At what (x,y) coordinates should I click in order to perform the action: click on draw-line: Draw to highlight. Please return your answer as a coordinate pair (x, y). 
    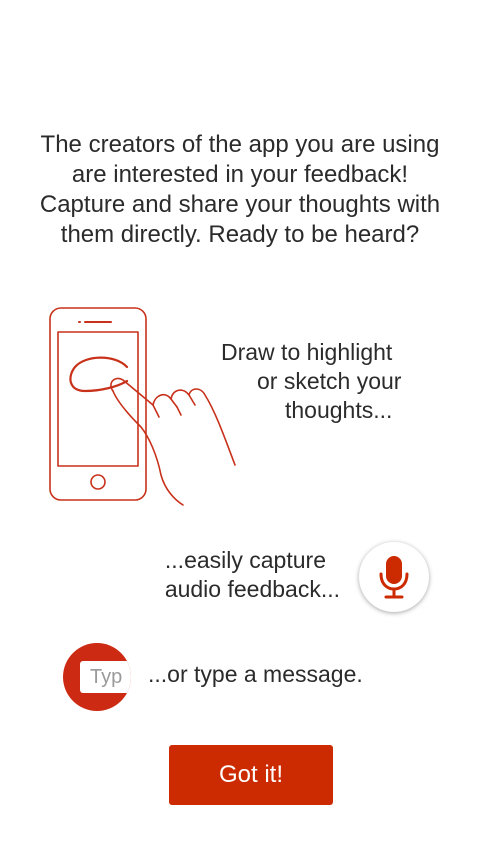
    Looking at the image, I should click on (307, 352).